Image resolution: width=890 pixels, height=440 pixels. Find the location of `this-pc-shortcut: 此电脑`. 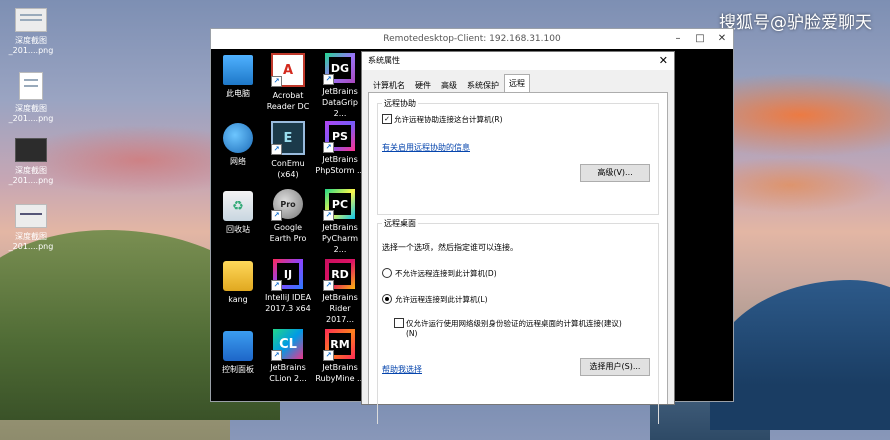

this-pc-shortcut: 此电脑 is located at coordinates (238, 77).